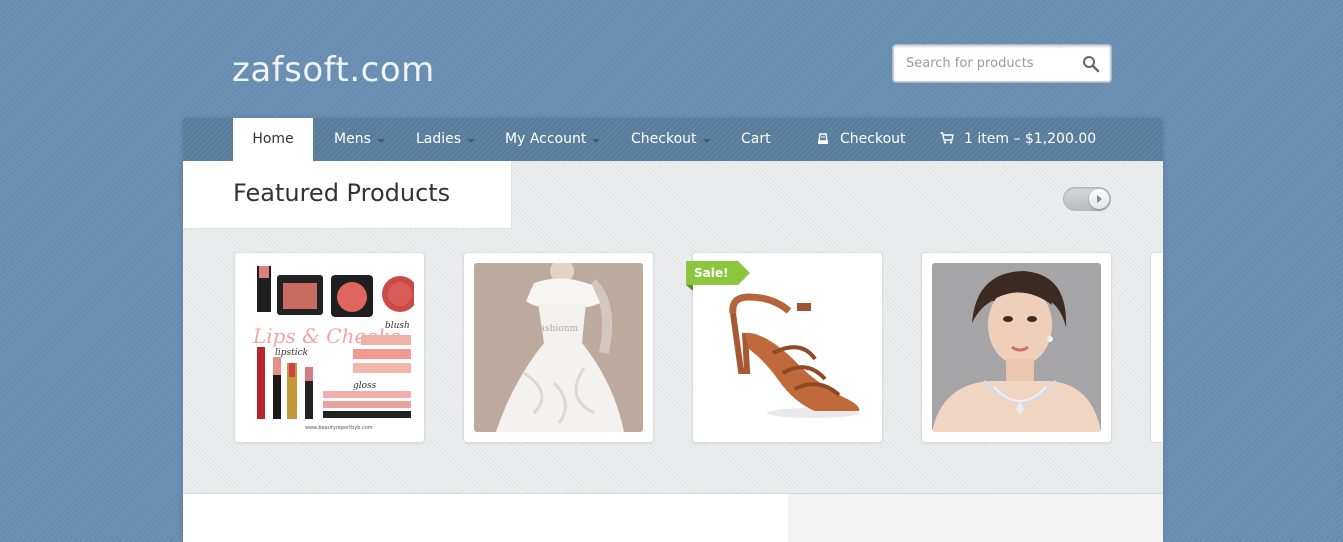  Describe the element at coordinates (1030, 139) in the screenshot. I see `cart-summary-label: 1 item – $1,200.00` at that location.